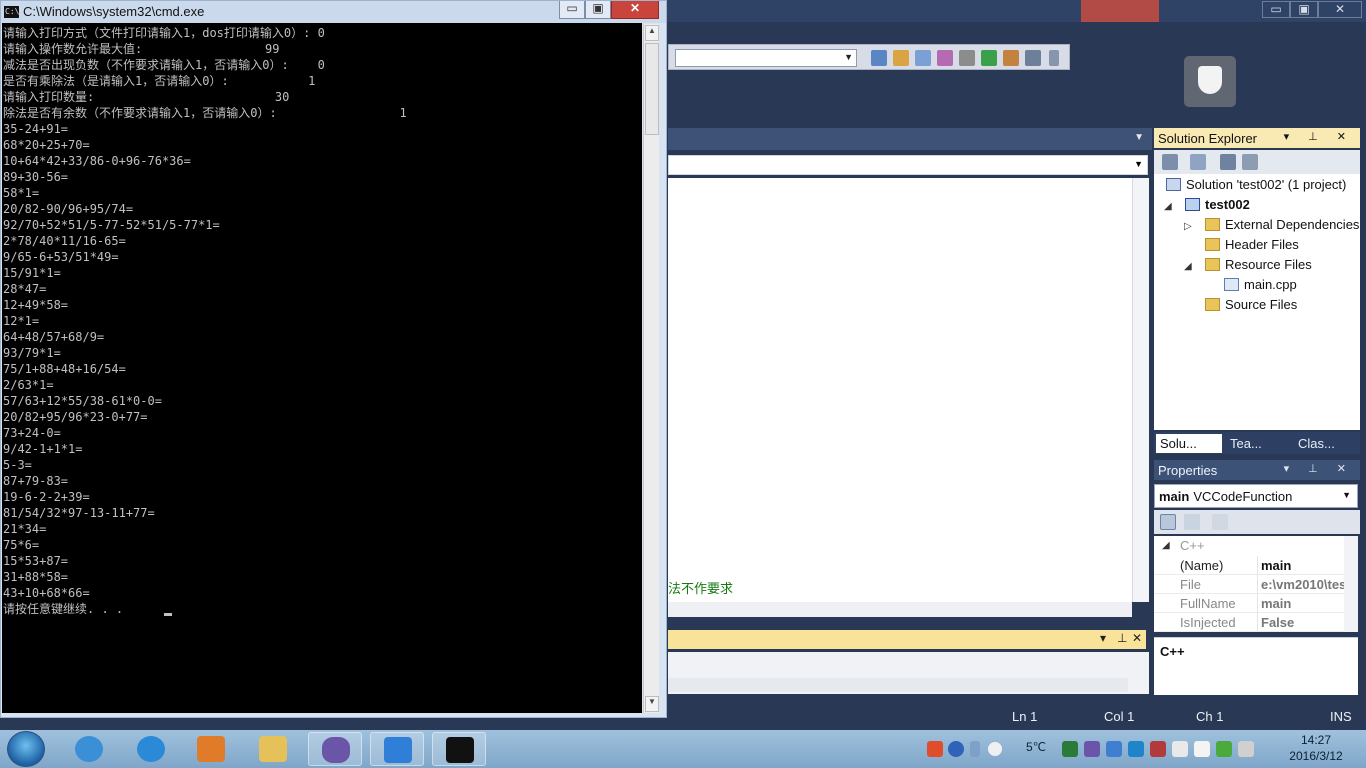 This screenshot has height=768, width=1366. What do you see at coordinates (273, 749) in the screenshot?
I see `taskbar-explorer` at bounding box center [273, 749].